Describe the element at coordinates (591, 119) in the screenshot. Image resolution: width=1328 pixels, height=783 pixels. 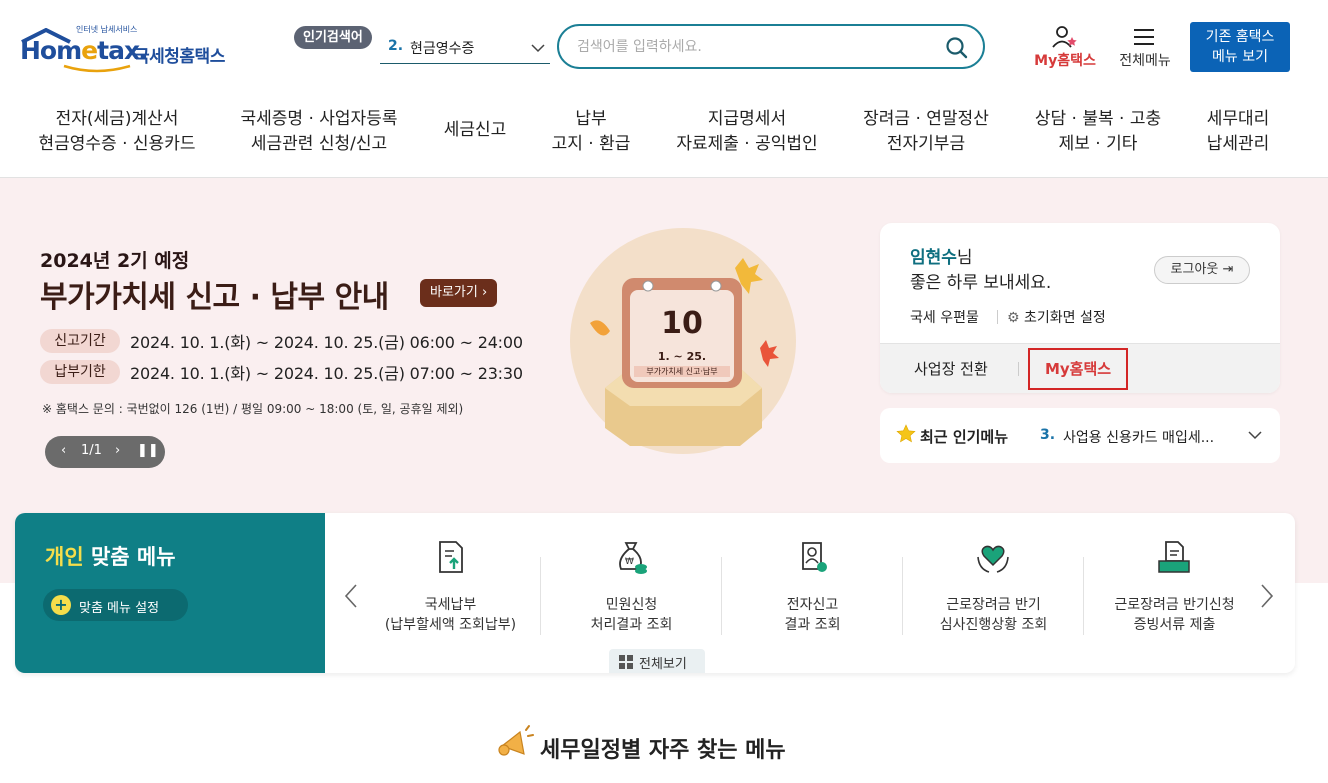
I see `nav-label-line1: 납부` at that location.